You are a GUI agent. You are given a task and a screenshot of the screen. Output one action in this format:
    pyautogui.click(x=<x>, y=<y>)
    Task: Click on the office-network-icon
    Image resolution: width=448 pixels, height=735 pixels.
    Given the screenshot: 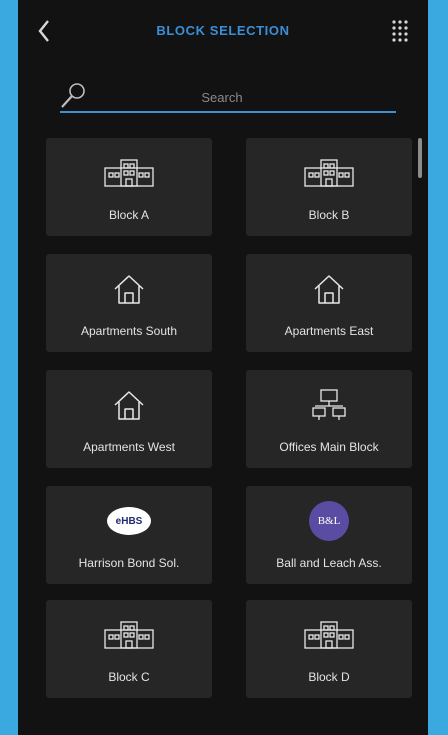 What is the action you would take?
    pyautogui.click(x=329, y=404)
    